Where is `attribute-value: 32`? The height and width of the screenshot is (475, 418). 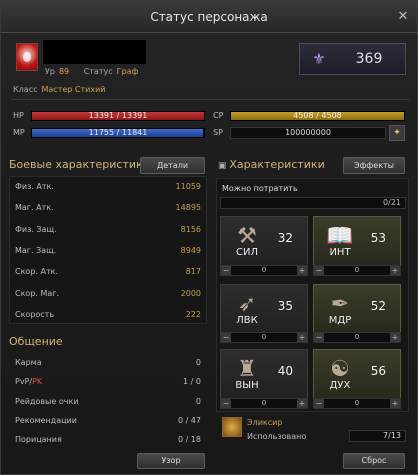 attribute-value: 32 is located at coordinates (285, 238).